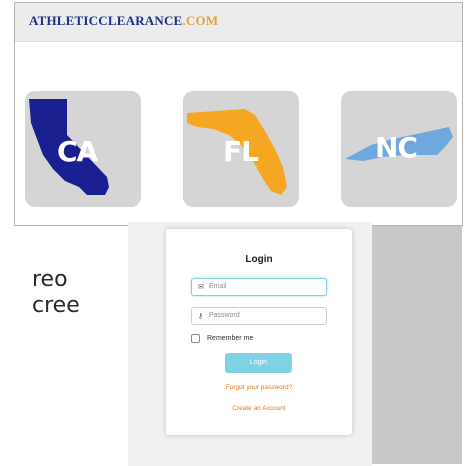 Image resolution: width=468 pixels, height=466 pixels. I want to click on logo-part-com: .COM, so click(200, 20).